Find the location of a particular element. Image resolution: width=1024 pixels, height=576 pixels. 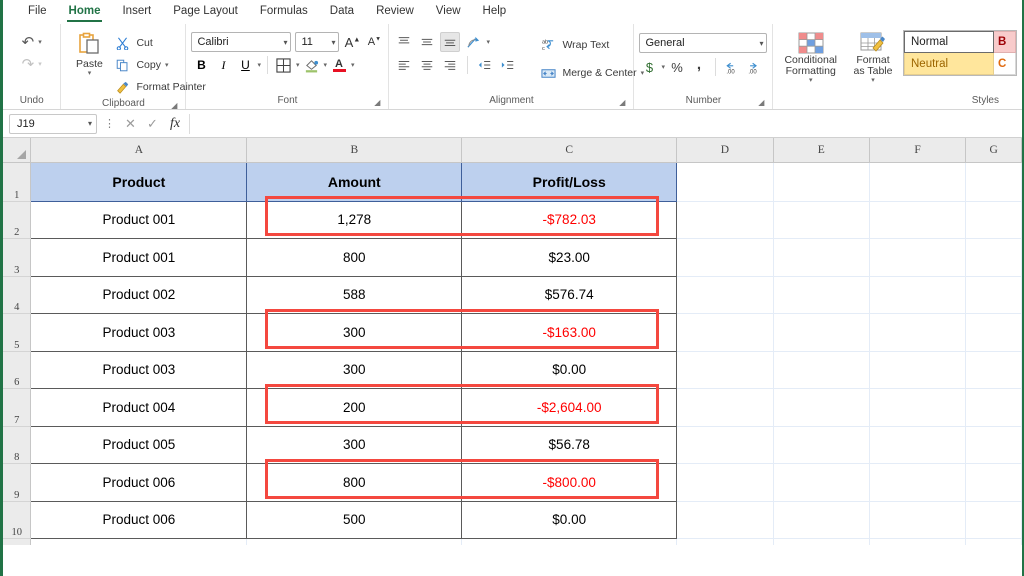

cell-e7 is located at coordinates (821, 407).